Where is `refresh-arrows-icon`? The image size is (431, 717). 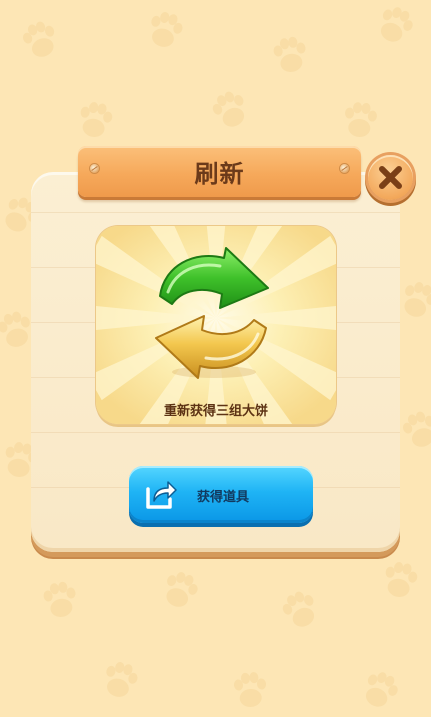 refresh-arrows-icon is located at coordinates (212, 313).